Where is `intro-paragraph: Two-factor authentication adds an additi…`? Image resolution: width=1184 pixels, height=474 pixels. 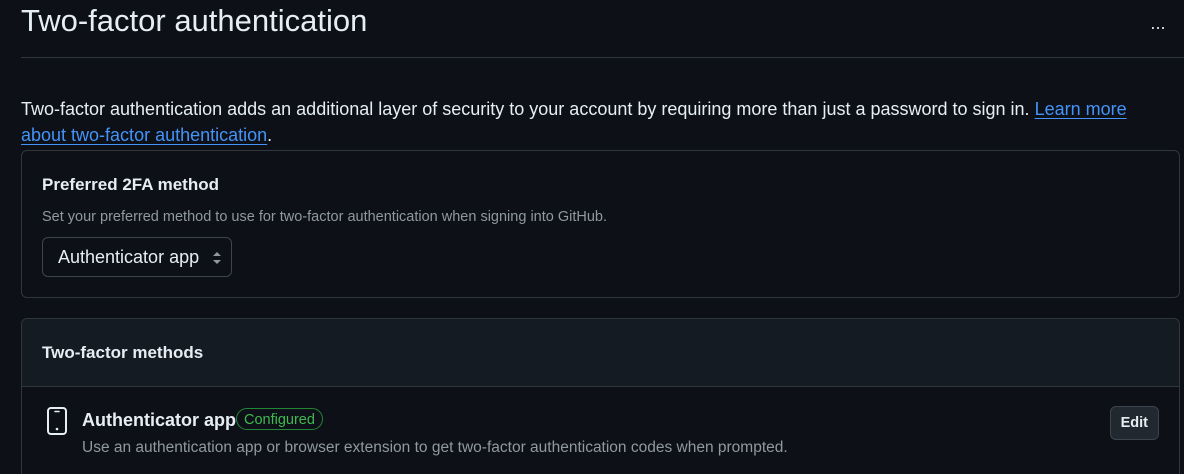 intro-paragraph: Two-factor authentication adds an additi… is located at coordinates (596, 122).